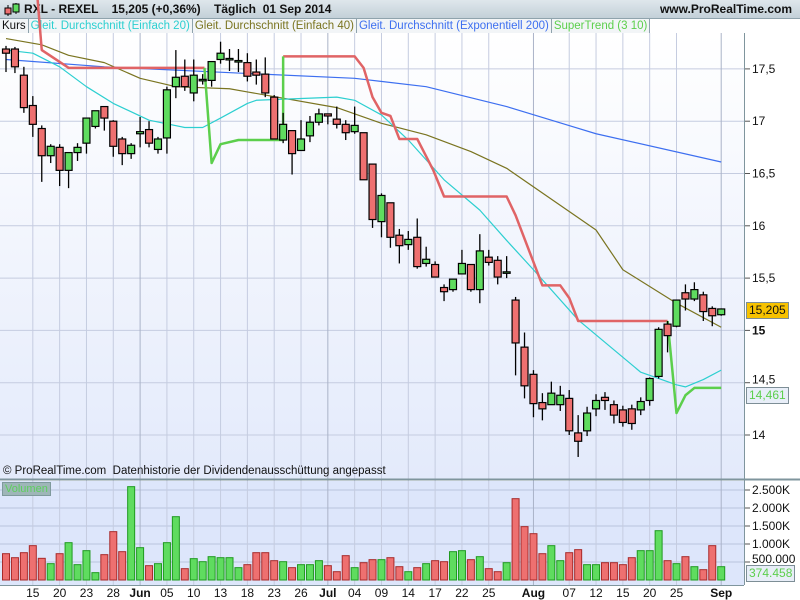 The width and height of the screenshot is (800, 600). Describe the element at coordinates (26, 489) in the screenshot. I see `volume-label: Volumen` at that location.